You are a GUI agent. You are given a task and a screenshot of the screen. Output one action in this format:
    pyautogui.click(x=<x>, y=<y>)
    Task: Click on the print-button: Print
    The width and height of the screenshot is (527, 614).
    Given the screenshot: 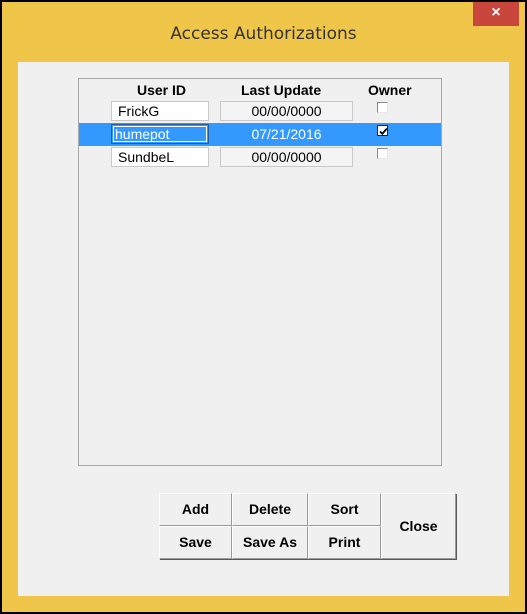 What is the action you would take?
    pyautogui.click(x=344, y=542)
    